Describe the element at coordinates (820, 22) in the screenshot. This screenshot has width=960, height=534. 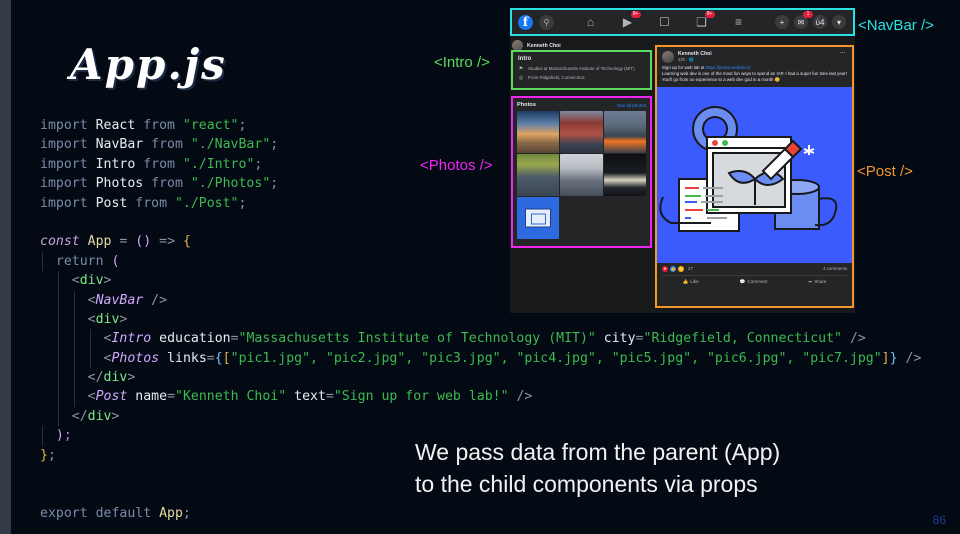
I see `notifications-icon: ὑ4` at that location.